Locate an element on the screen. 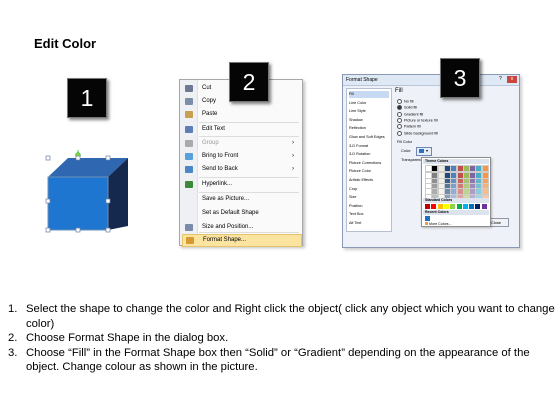  fill-bucket-icon is located at coordinates (421, 151).